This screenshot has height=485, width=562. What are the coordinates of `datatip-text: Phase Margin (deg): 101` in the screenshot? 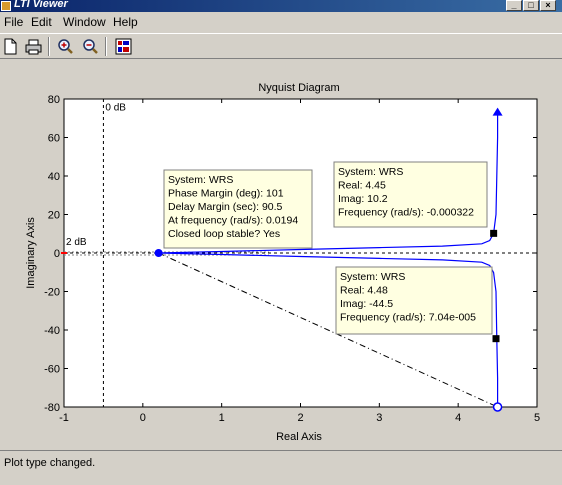 It's located at (226, 194).